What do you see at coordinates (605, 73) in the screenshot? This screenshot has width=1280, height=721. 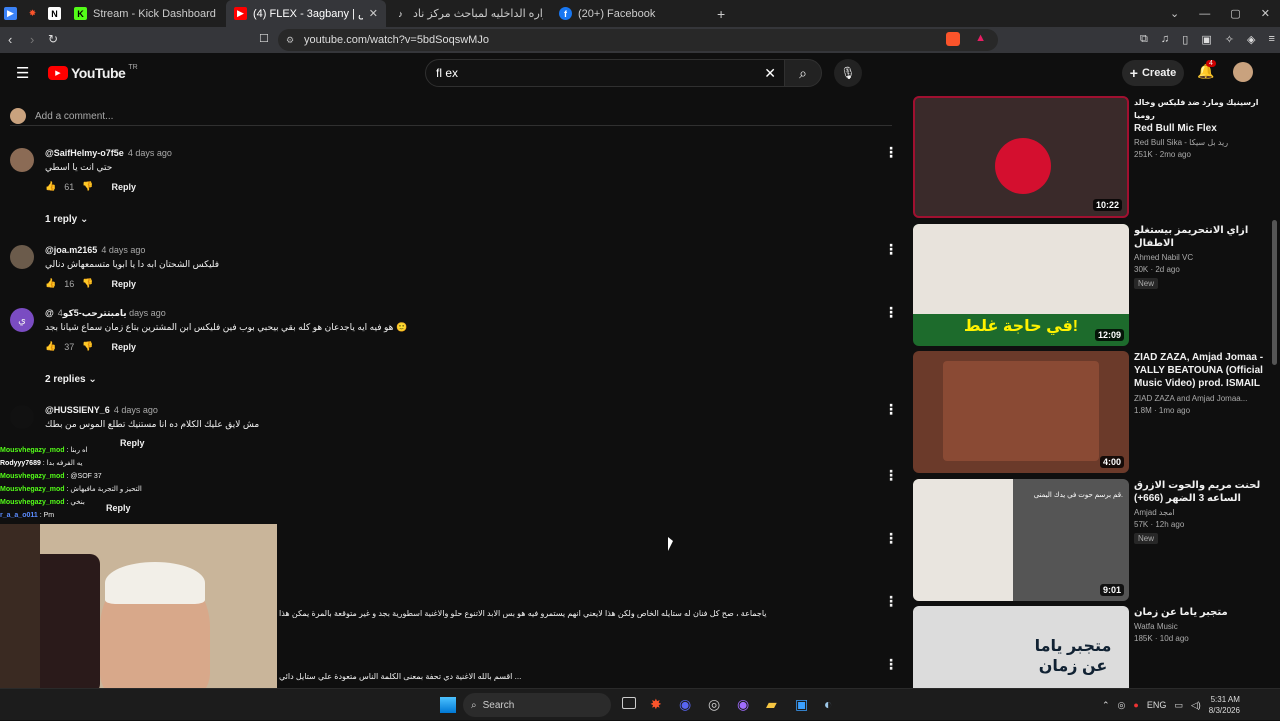 I see `search-input: fl ex ✕` at bounding box center [605, 73].